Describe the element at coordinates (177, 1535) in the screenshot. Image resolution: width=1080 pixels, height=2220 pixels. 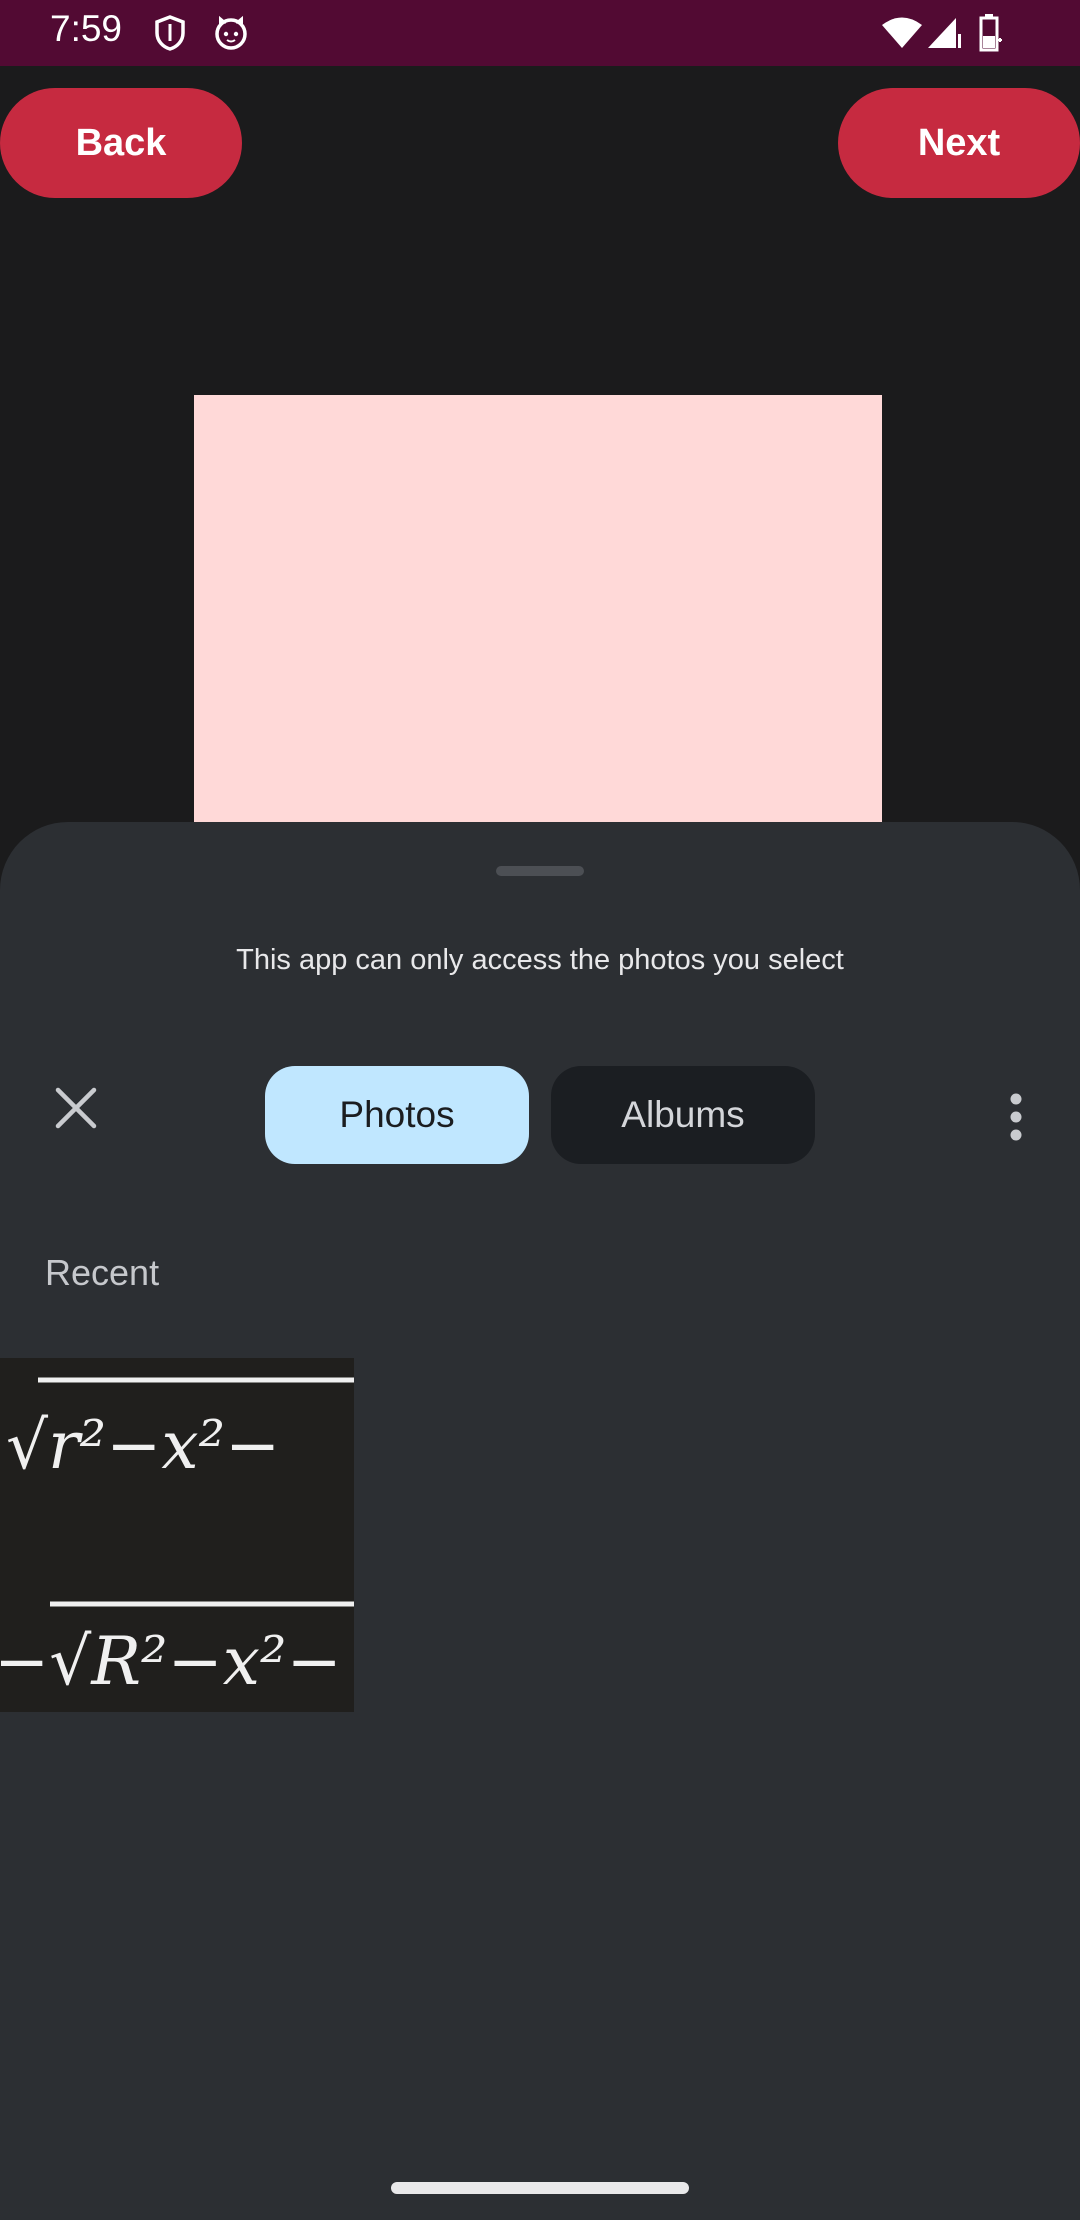
I see `photo-thumbnail: √r²−x²− −√R²−x²−` at that location.